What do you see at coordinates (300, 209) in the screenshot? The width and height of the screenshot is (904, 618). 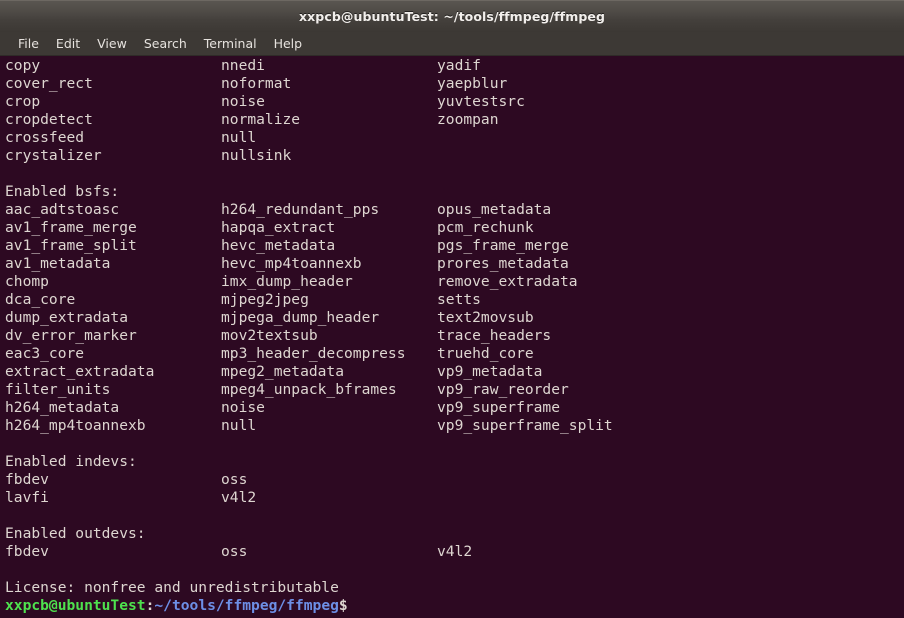 I see `terminal-line-column-2: h264_redundant_pps` at bounding box center [300, 209].